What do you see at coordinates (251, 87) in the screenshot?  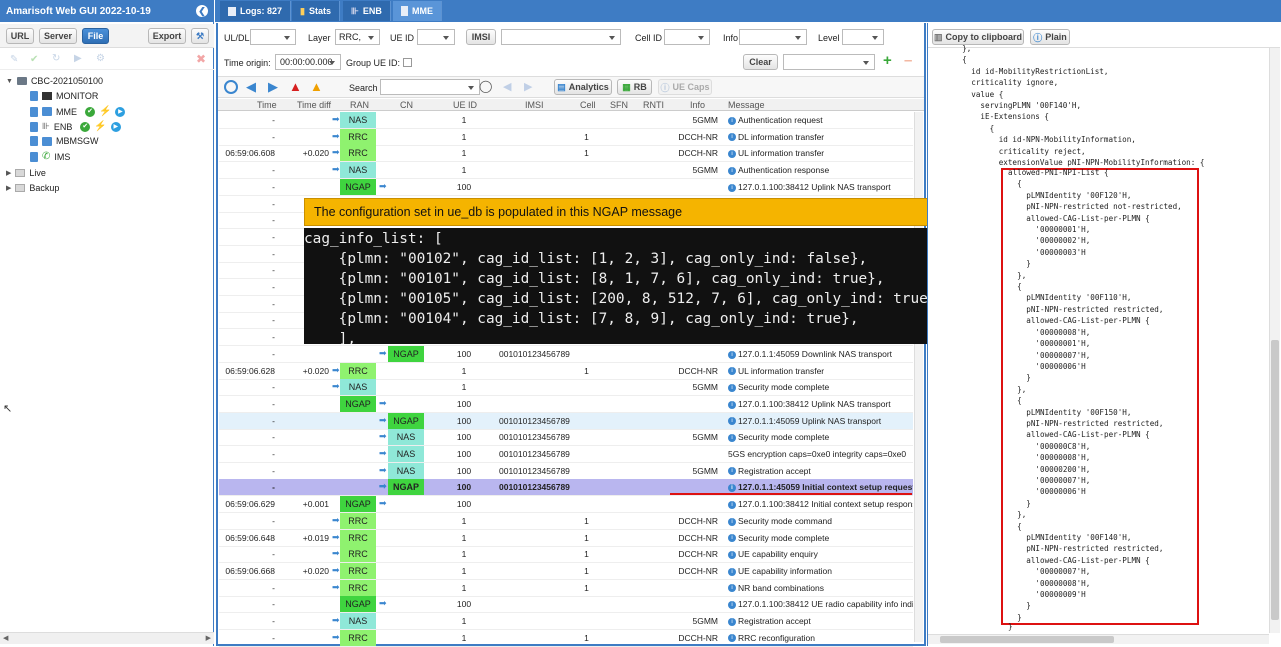 I see `back-icon: ◀` at bounding box center [251, 87].